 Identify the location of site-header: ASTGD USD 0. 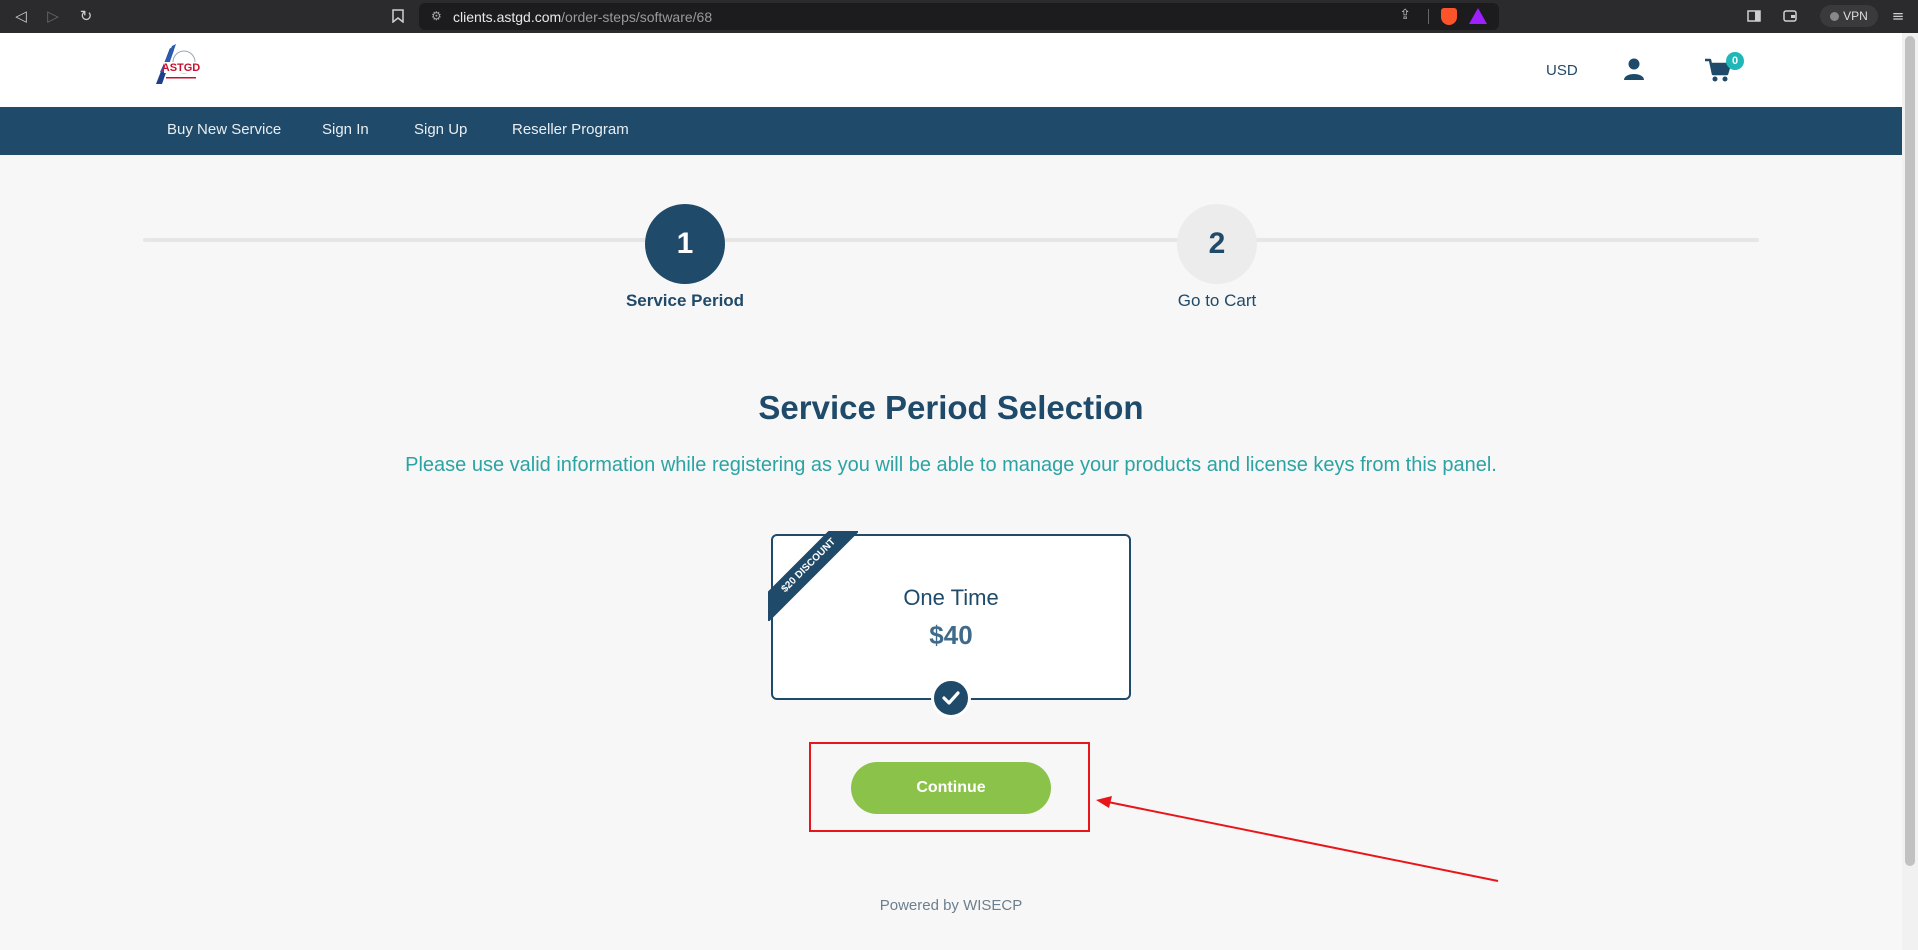
(951, 70).